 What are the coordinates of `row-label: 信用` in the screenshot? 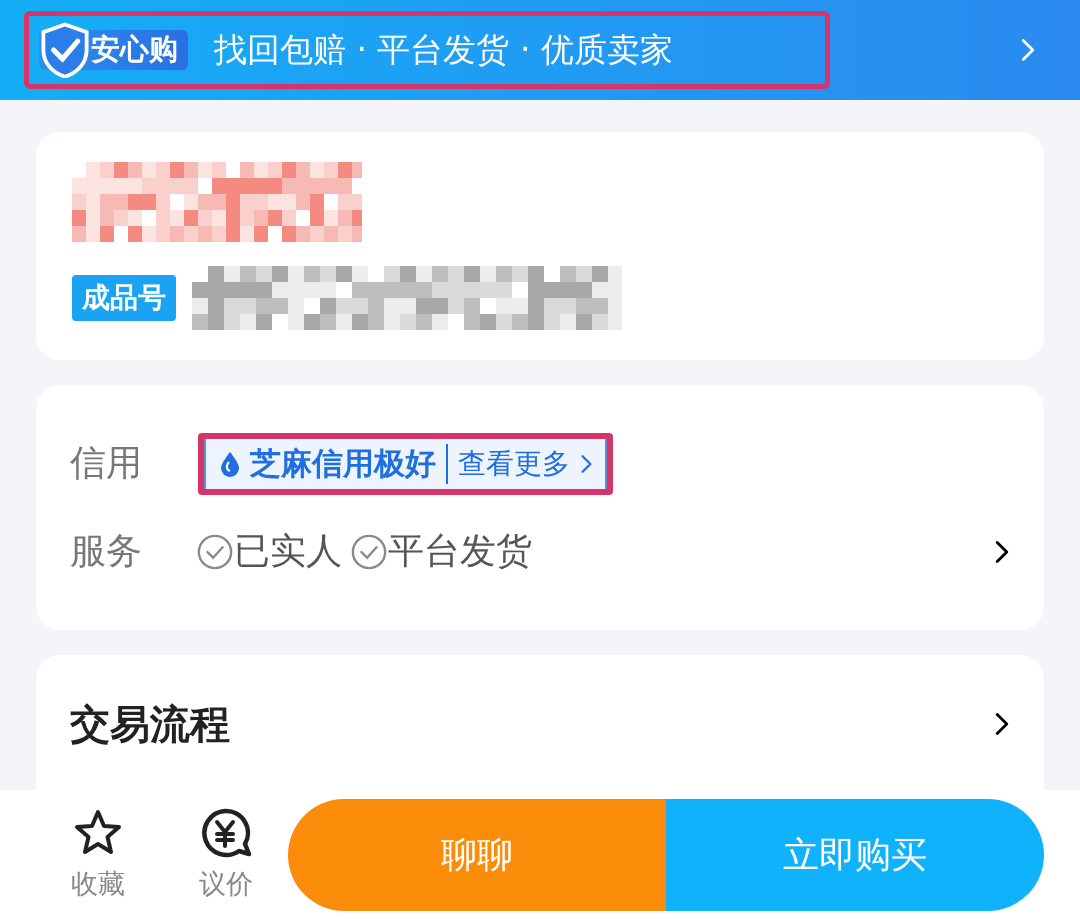 It's located at (106, 463).